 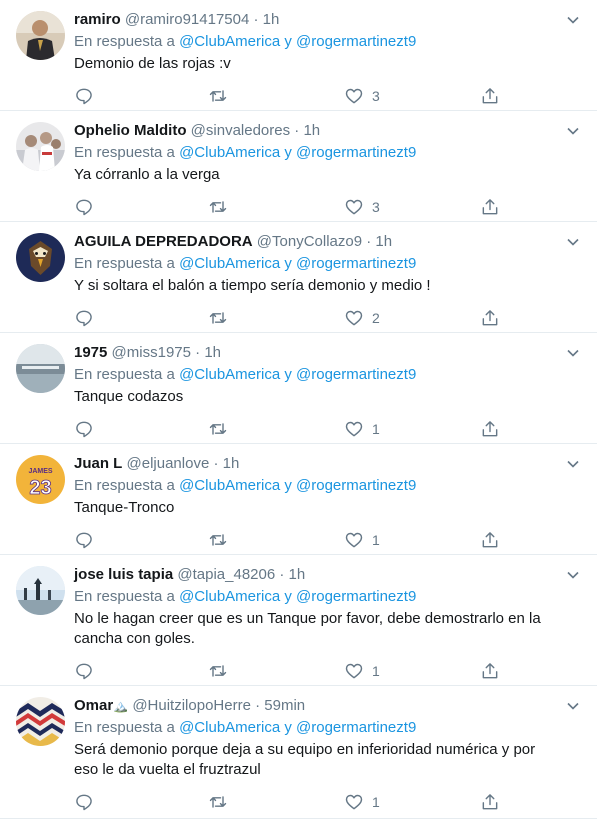 What do you see at coordinates (191, 705) in the screenshot?
I see `user-handle: @HuitzilopoHerre` at bounding box center [191, 705].